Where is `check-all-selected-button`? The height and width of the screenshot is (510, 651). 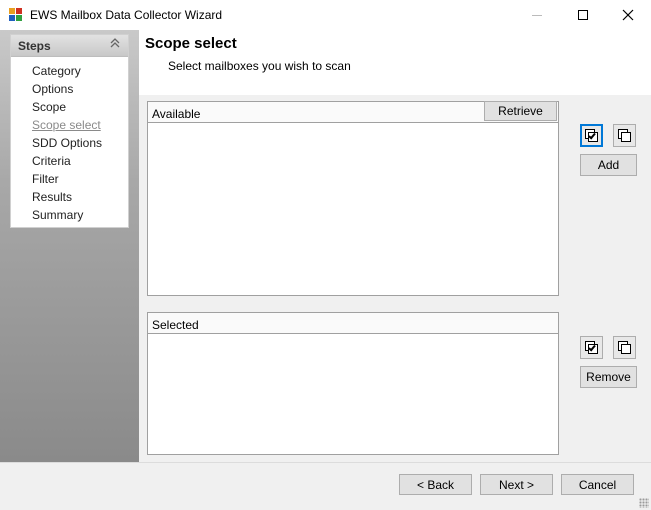 check-all-selected-button is located at coordinates (591, 347).